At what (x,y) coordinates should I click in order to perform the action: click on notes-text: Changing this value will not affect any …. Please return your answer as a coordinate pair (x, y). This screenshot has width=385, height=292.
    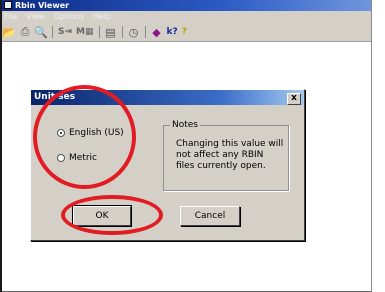
    Looking at the image, I should click on (230, 155).